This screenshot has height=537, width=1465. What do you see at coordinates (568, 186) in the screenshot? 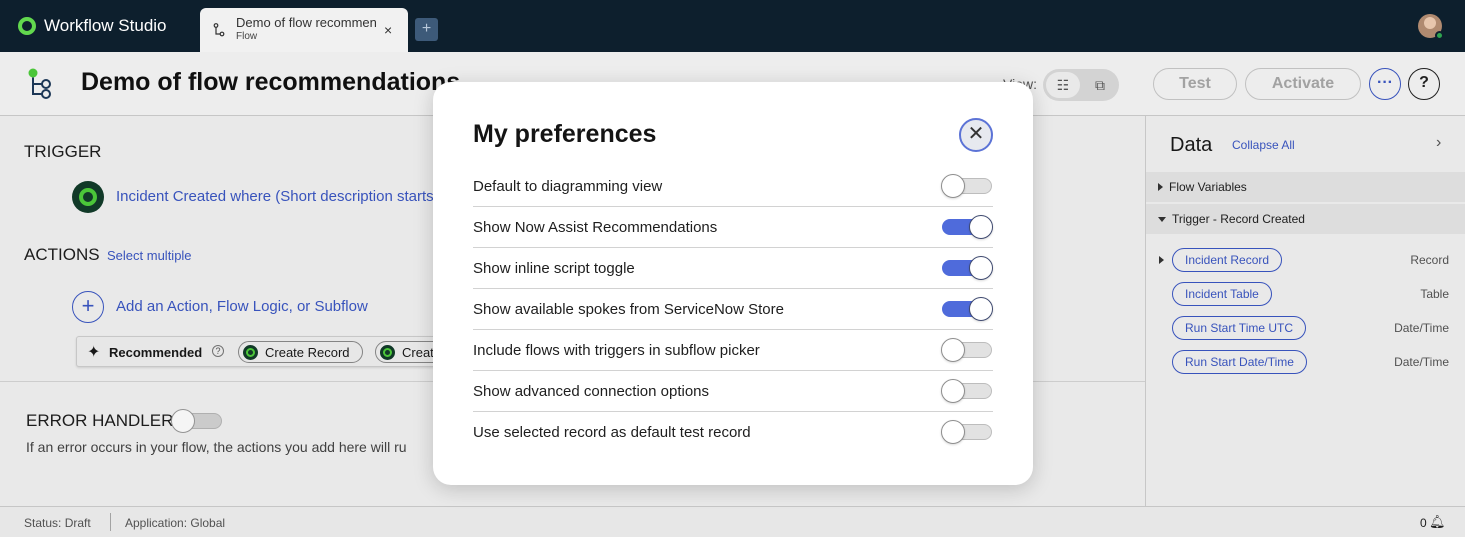
I see `preference-label: Default to diagramming view` at bounding box center [568, 186].